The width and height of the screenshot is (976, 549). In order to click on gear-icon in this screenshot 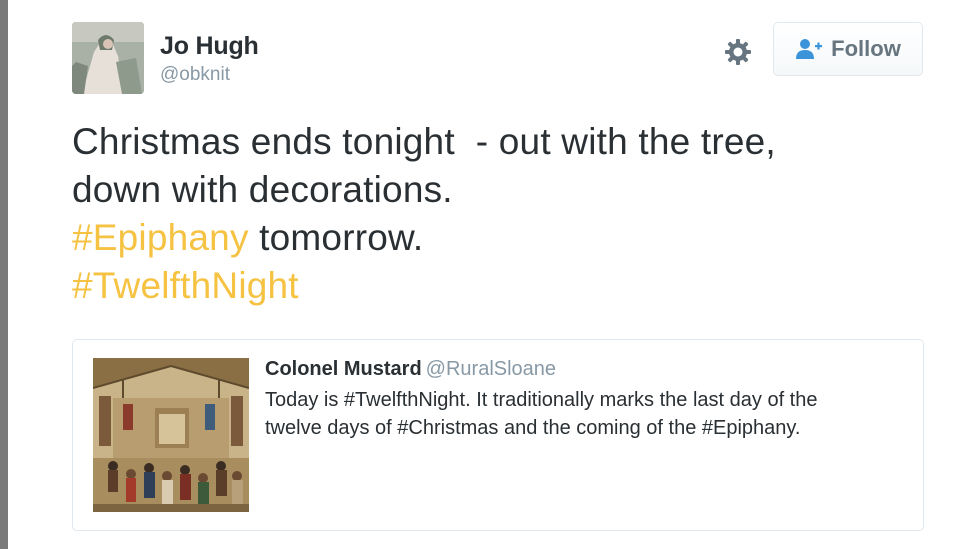, I will do `click(738, 52)`.